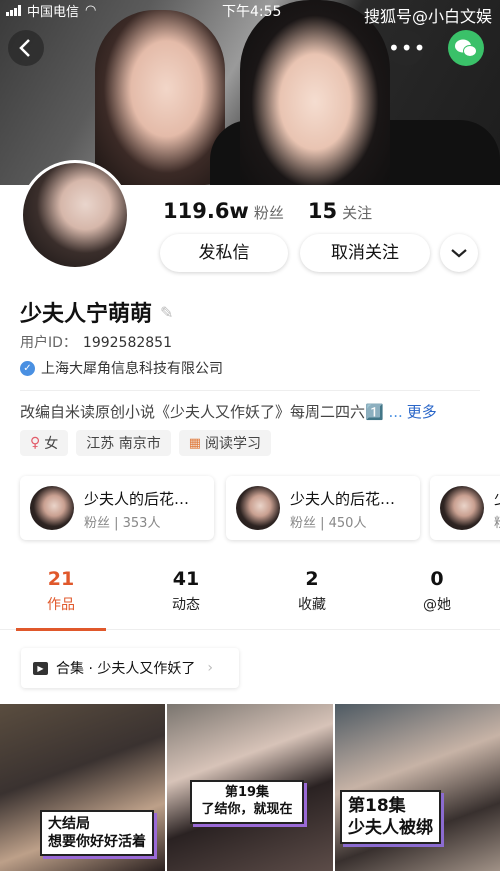  Describe the element at coordinates (312, 591) in the screenshot. I see `tab-favorites: 2 收藏` at that location.